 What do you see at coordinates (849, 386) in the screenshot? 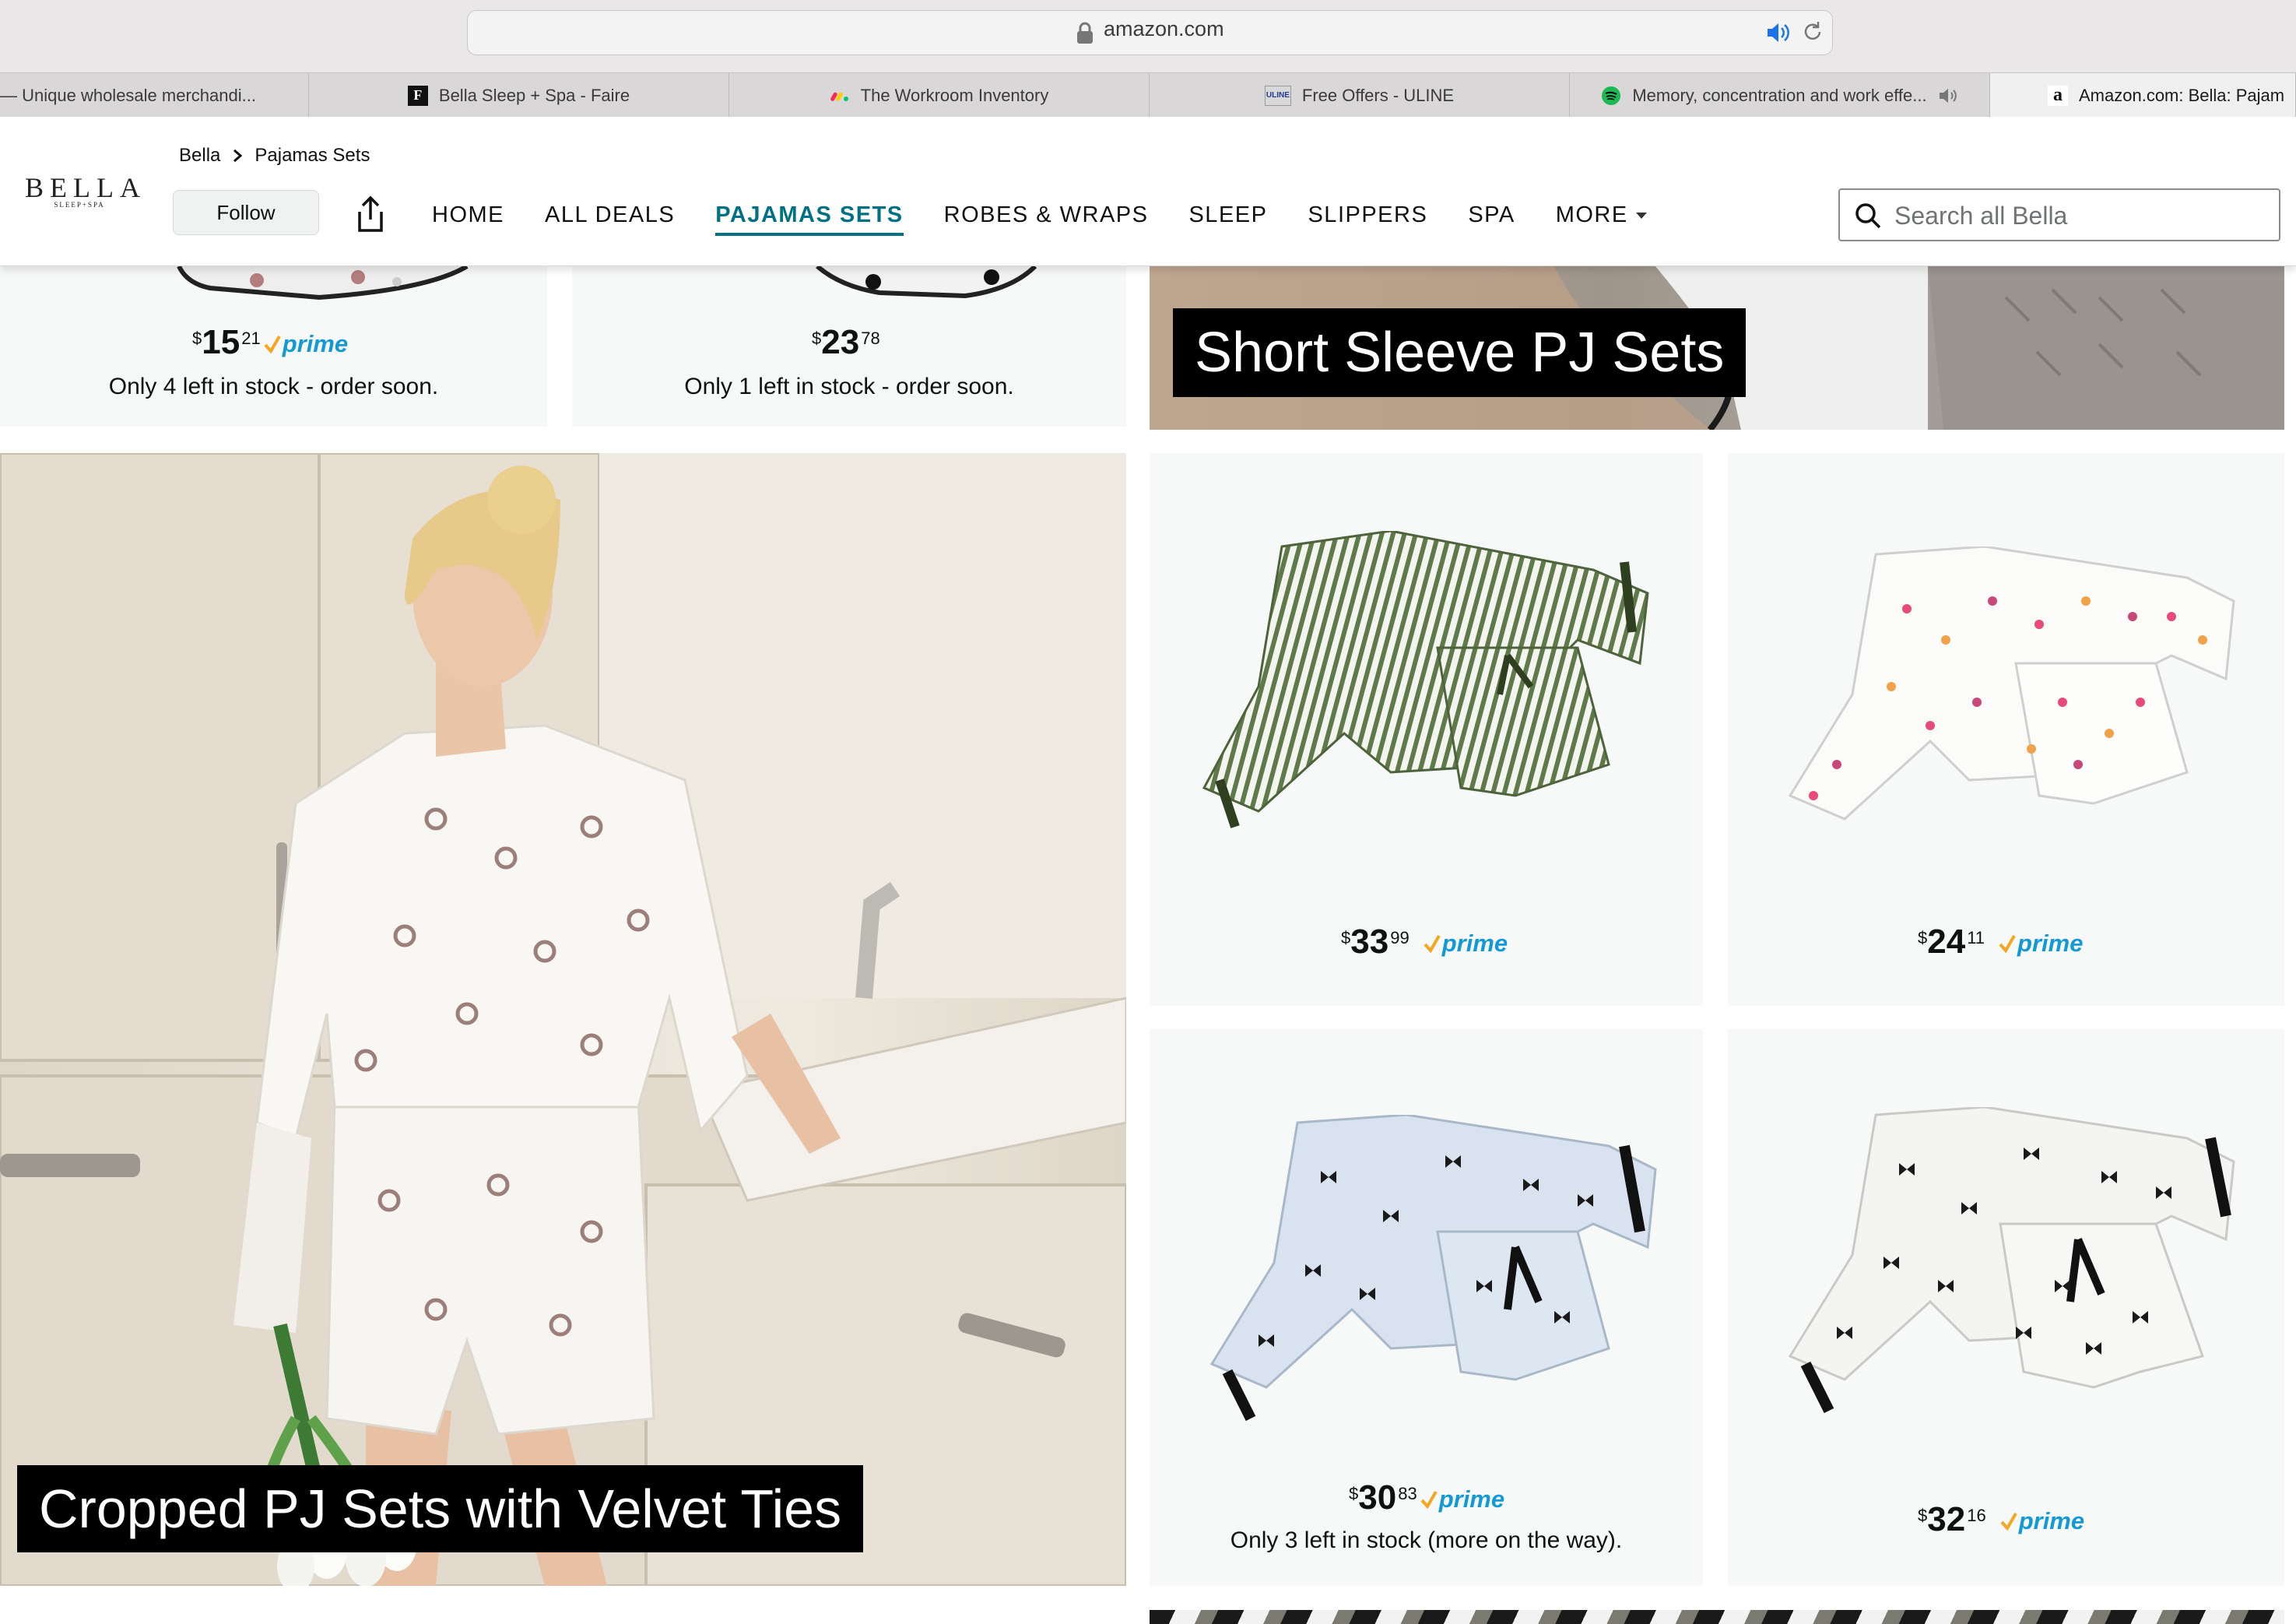
I see `stock-message: Only 1 left in stock - order soon.` at bounding box center [849, 386].